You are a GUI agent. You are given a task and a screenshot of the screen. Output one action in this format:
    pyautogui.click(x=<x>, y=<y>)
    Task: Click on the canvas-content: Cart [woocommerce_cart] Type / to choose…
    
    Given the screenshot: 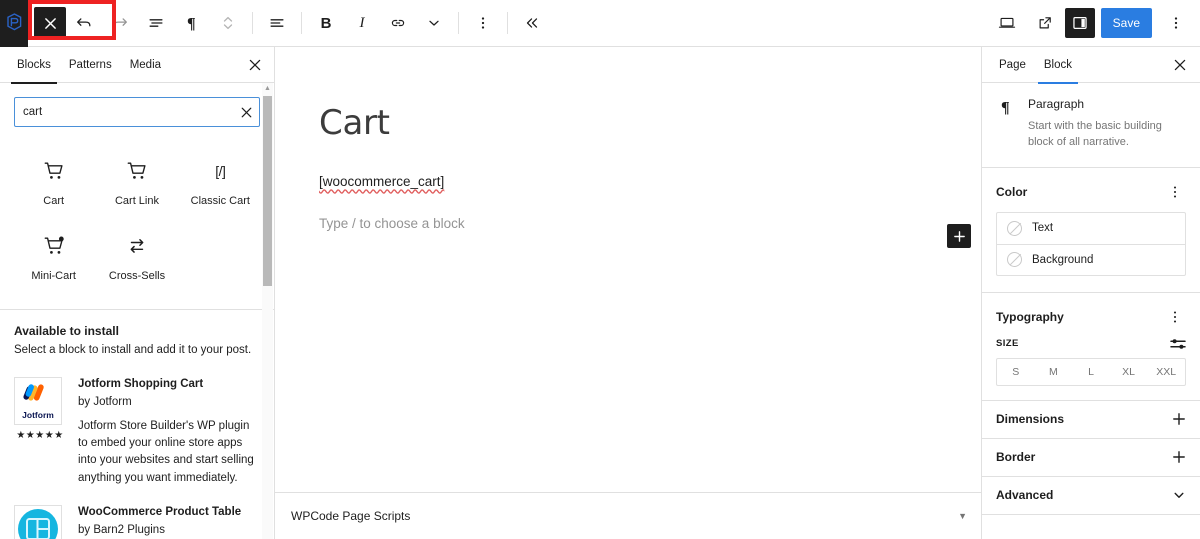 What is the action you would take?
    pyautogui.click(x=645, y=175)
    